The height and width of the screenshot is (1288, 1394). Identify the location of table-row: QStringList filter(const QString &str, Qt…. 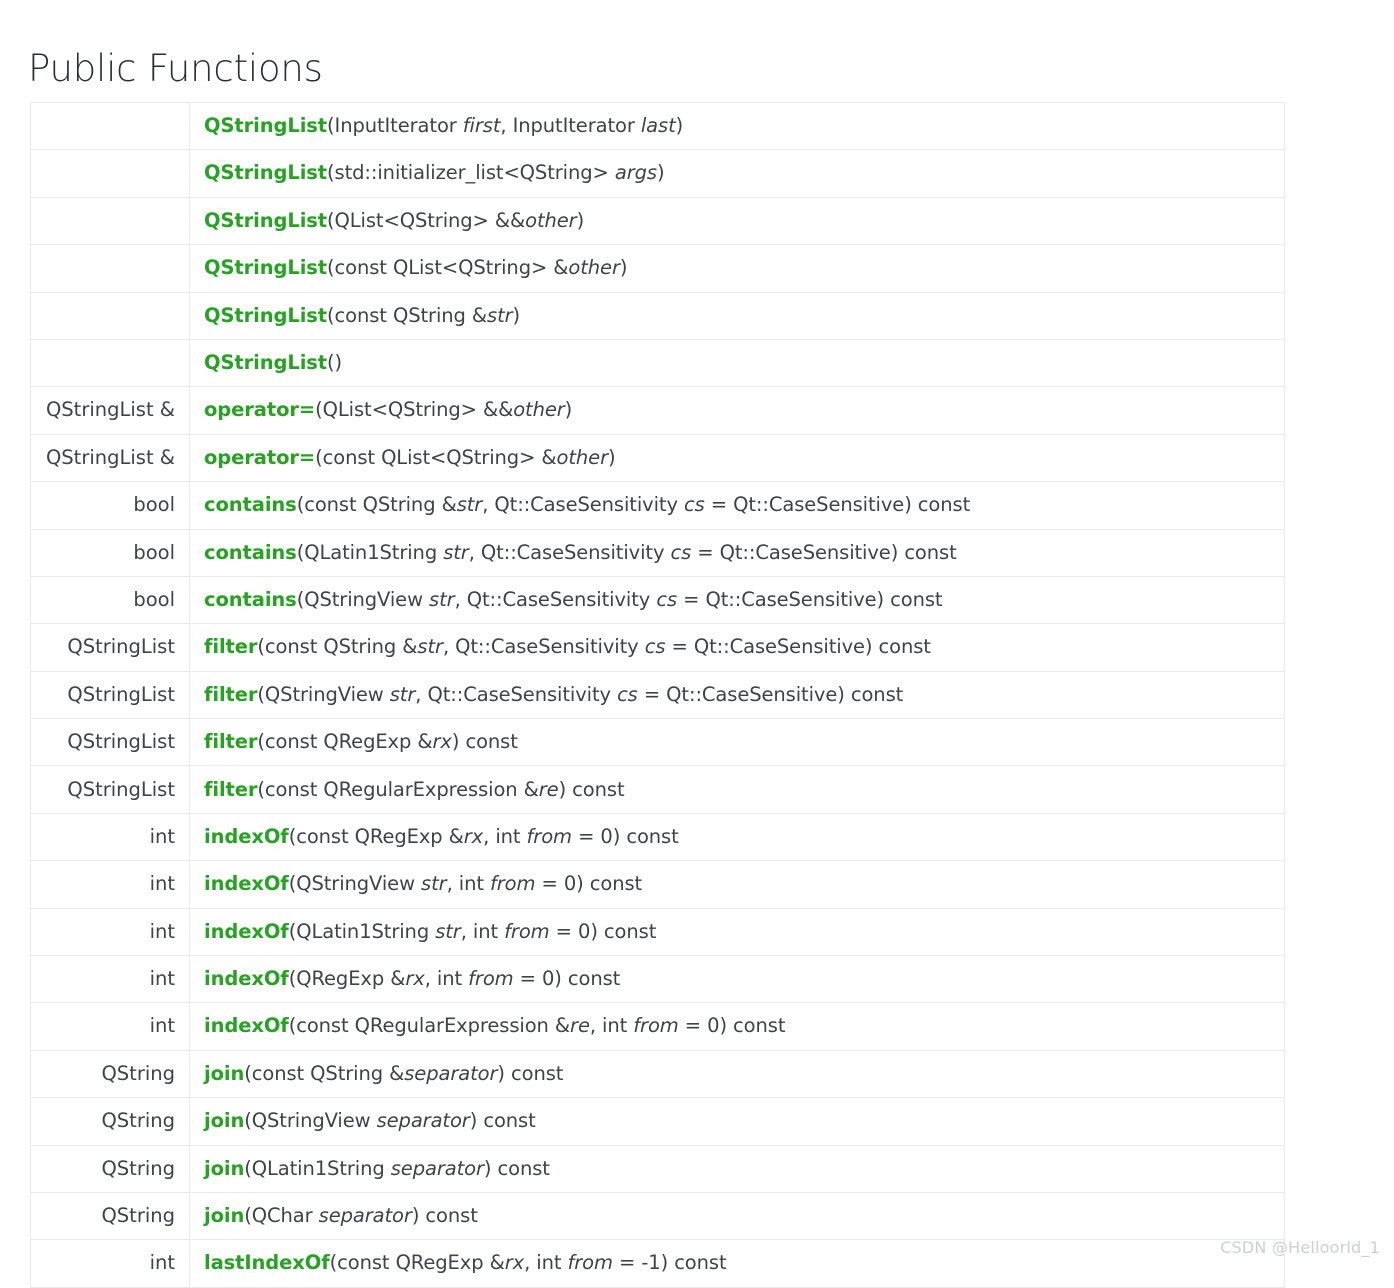
(657, 647).